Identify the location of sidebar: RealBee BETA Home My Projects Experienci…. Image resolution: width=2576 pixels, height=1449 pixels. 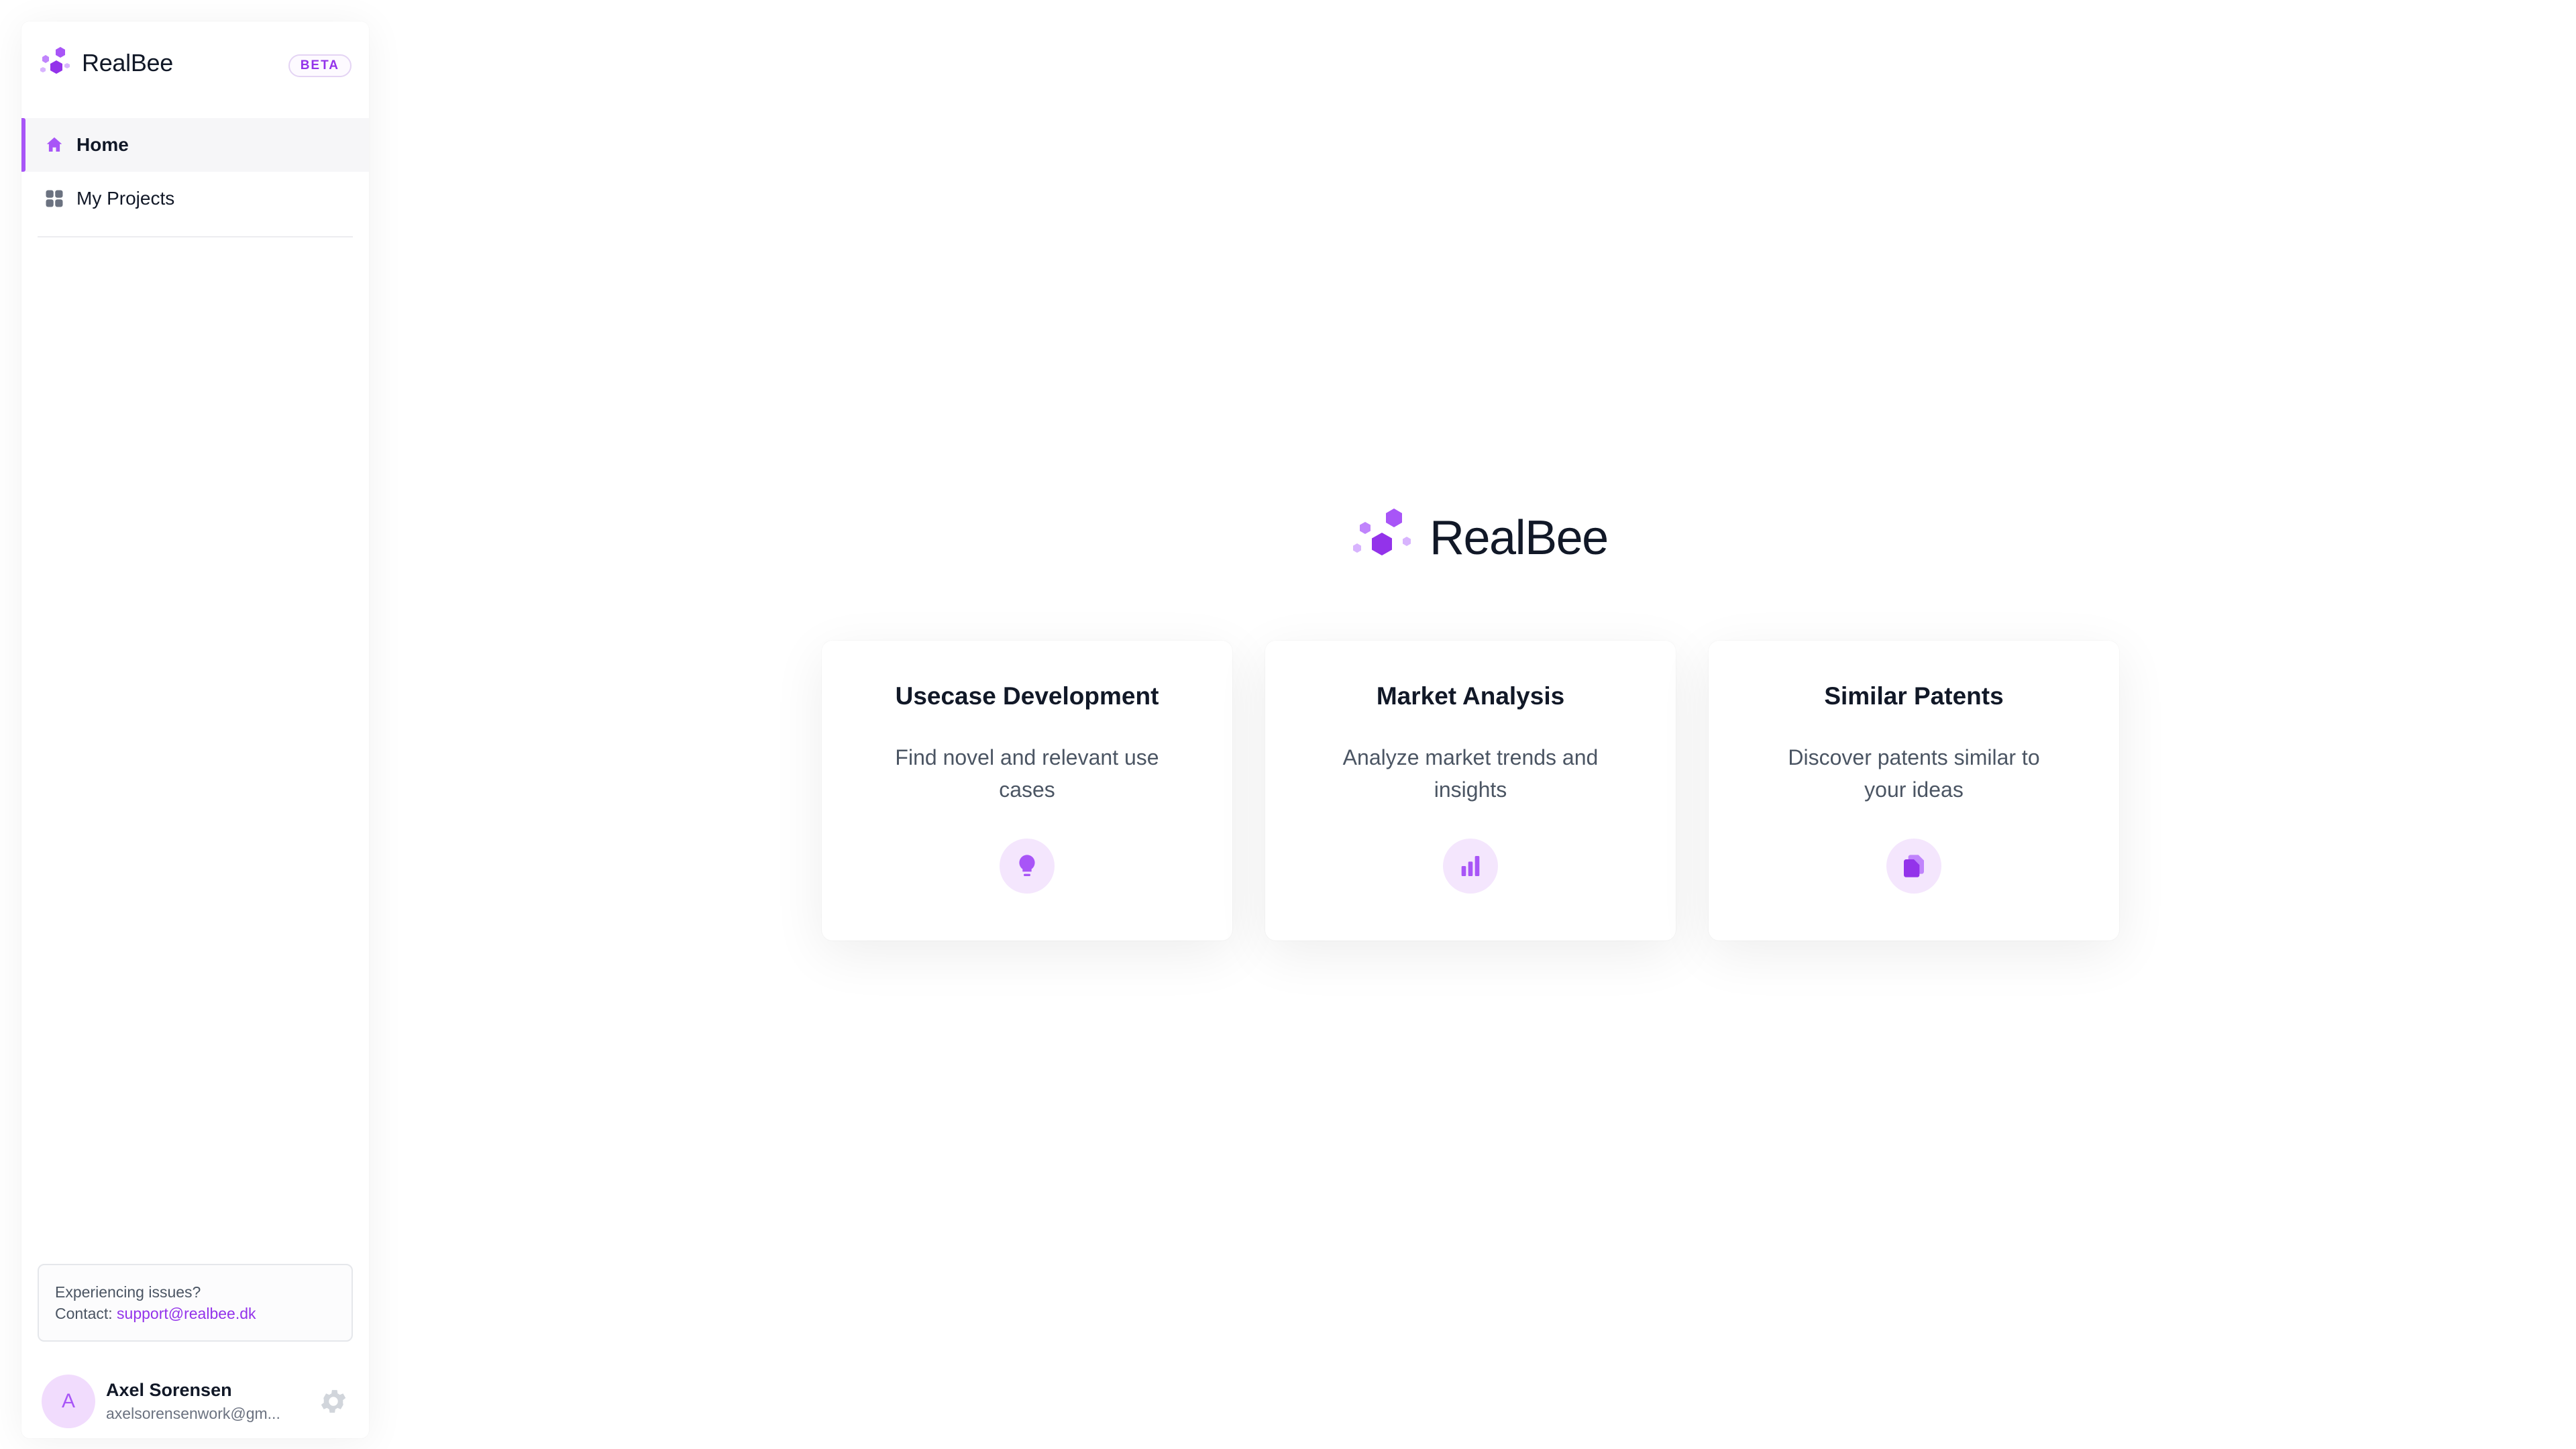
(195, 729).